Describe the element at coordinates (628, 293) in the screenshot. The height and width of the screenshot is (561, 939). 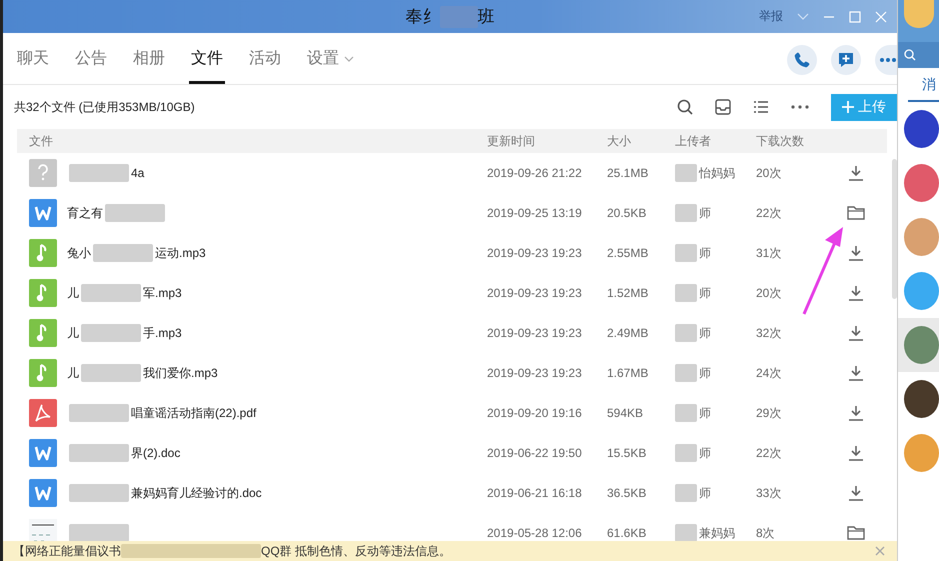
I see `table-cell-text: 1.52MB` at that location.